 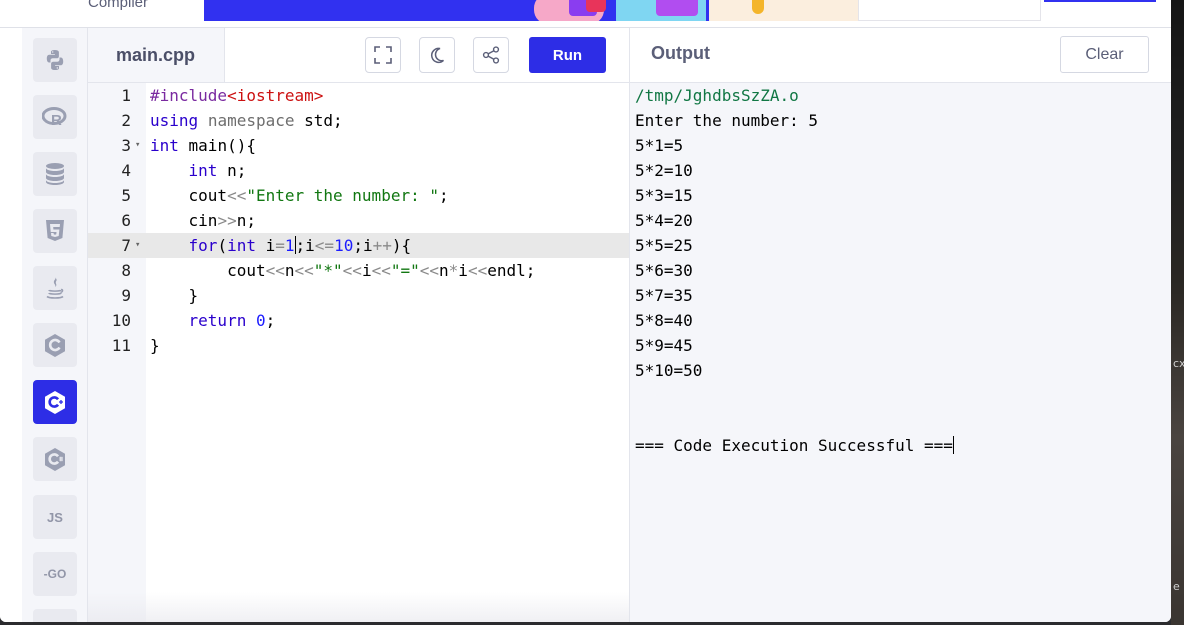 I want to click on language-java, so click(x=55, y=288).